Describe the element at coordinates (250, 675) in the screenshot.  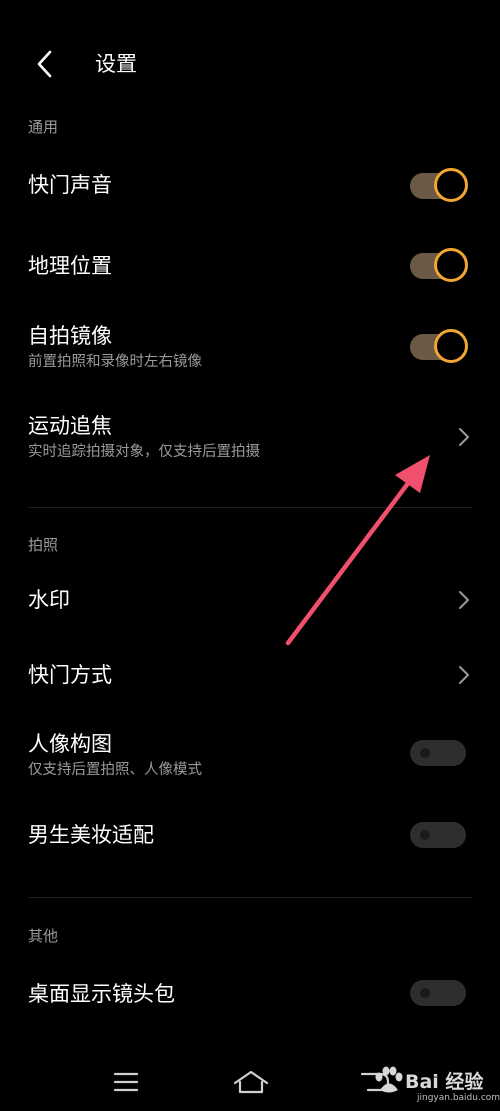
I see `setting-row-shutter-mode: 快门方式` at that location.